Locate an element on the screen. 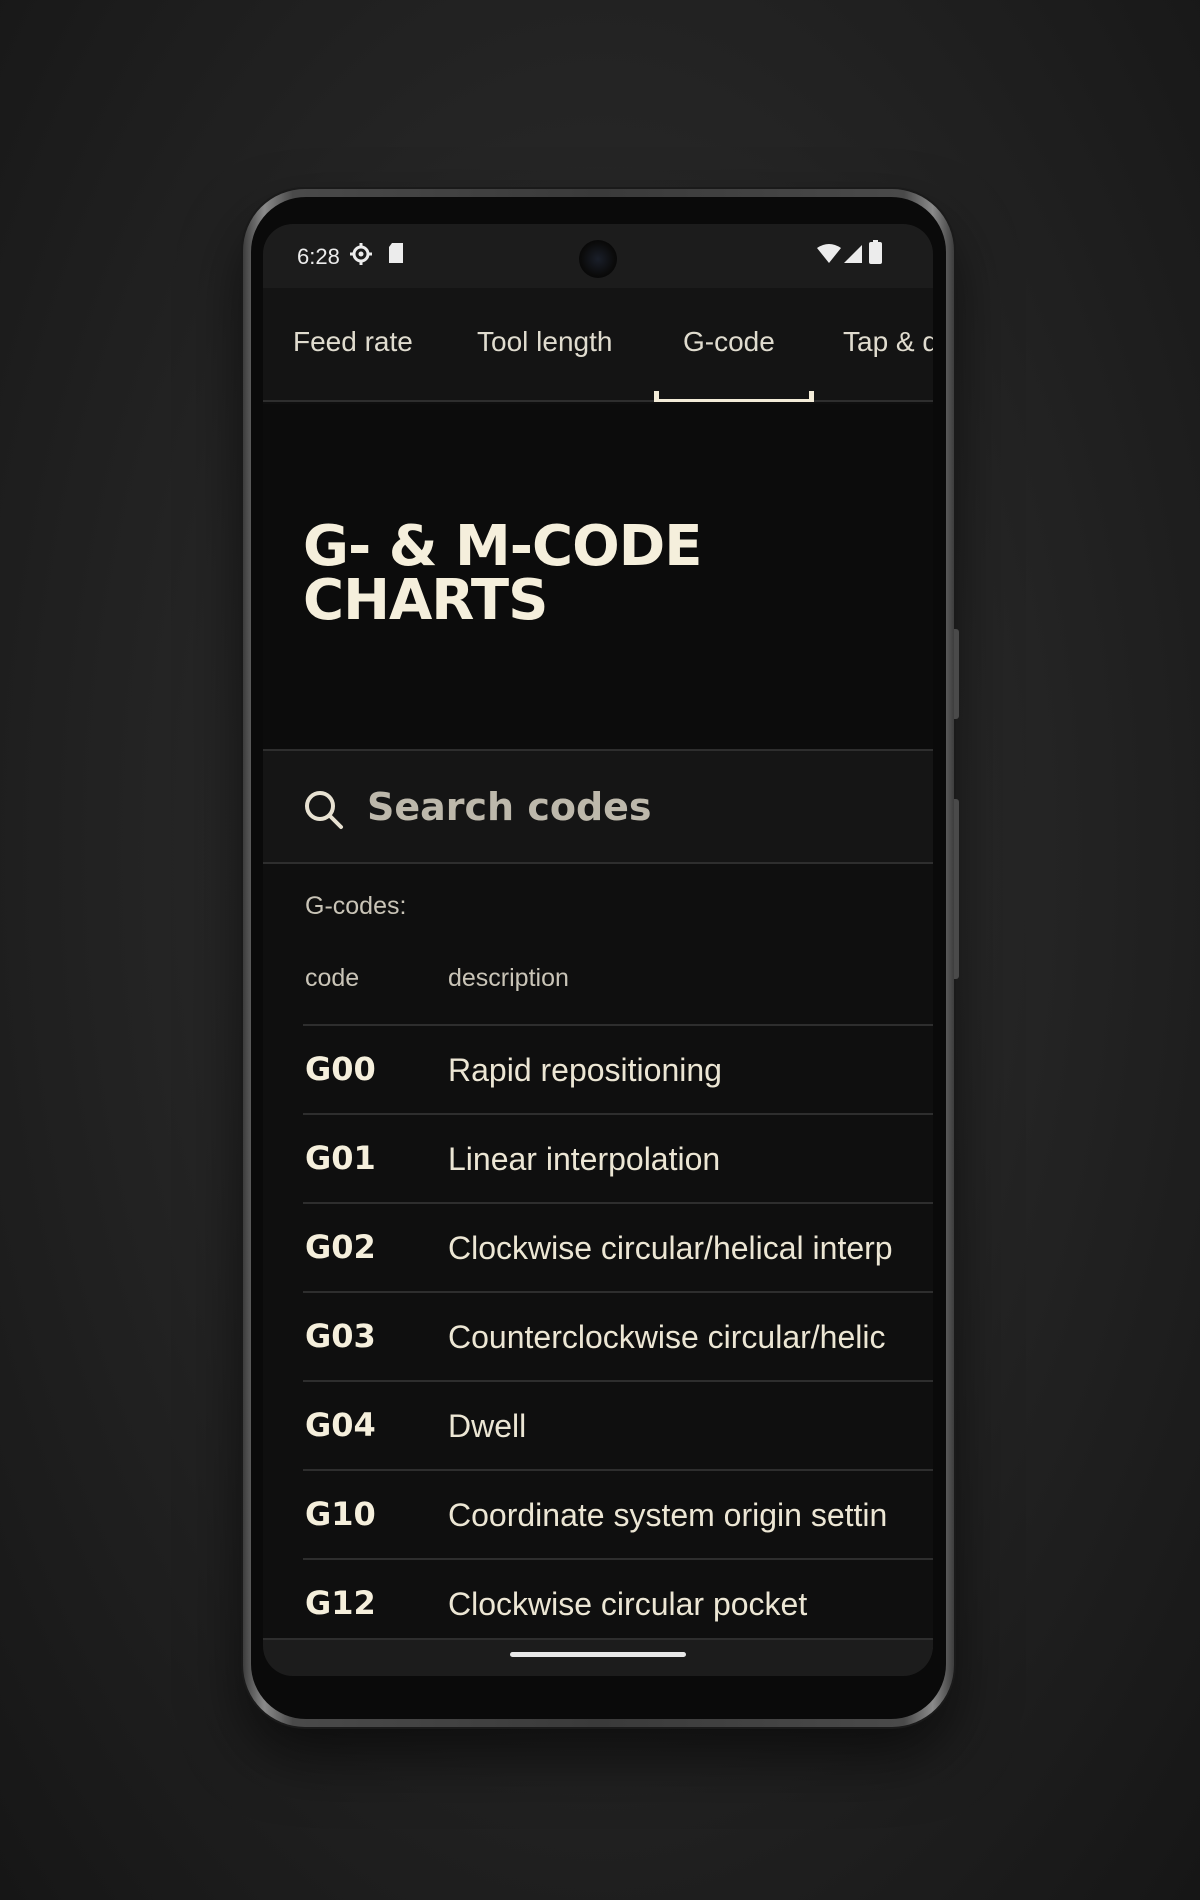  page-title-line-1: G- & M-CODE is located at coordinates (502, 546).